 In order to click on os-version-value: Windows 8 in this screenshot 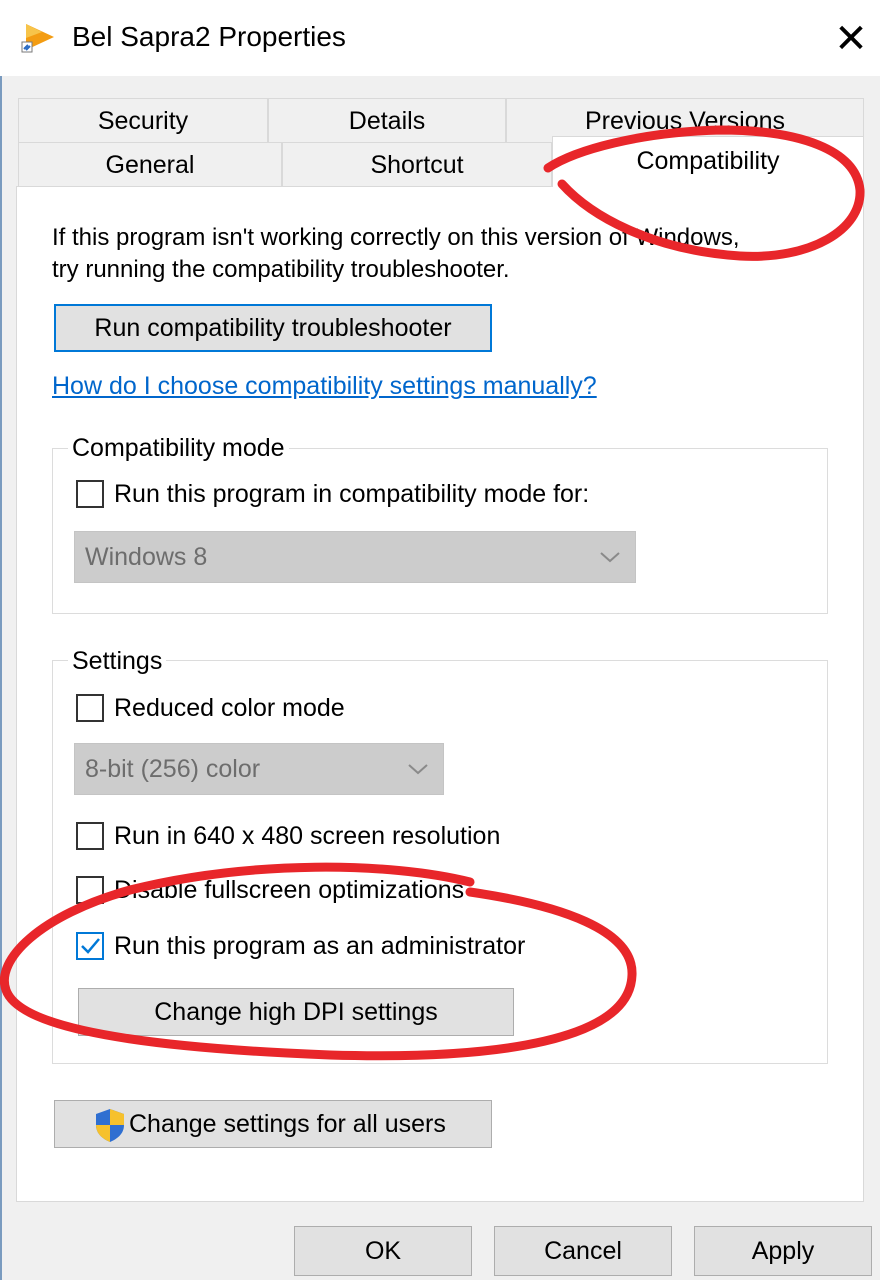, I will do `click(146, 557)`.